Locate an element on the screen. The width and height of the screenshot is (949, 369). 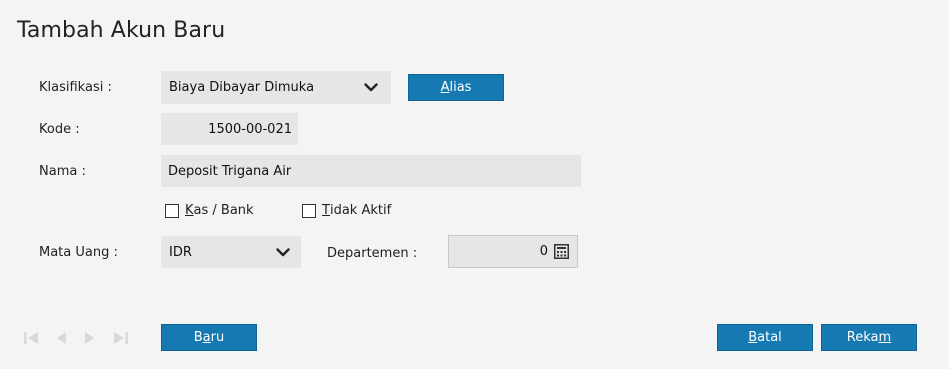
kas-bank-checkbox: Kas / Bank is located at coordinates (209, 210).